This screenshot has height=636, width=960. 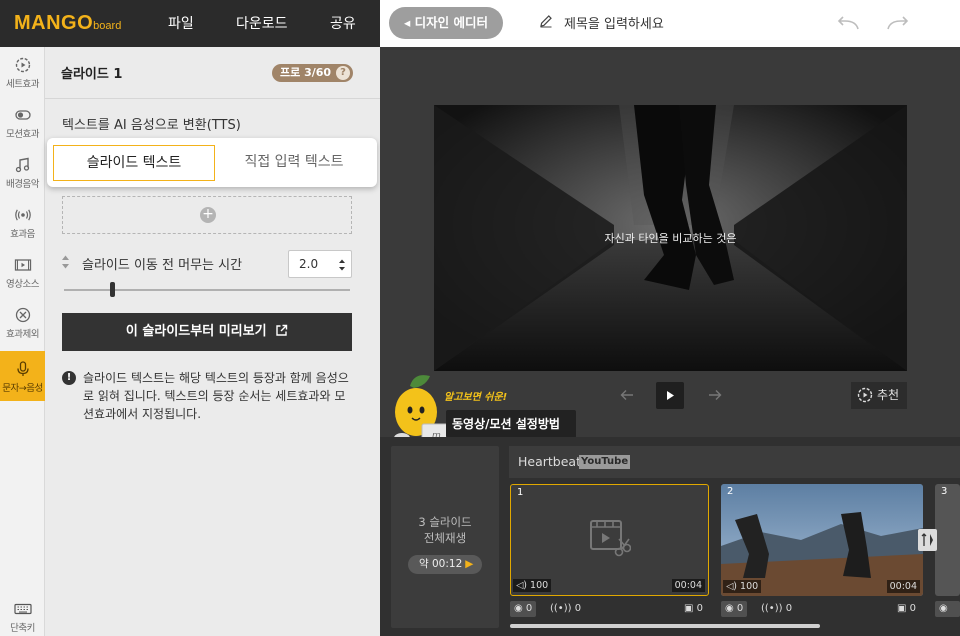 I want to click on sidebar-item-shortcut: 단축키, so click(x=22, y=613).